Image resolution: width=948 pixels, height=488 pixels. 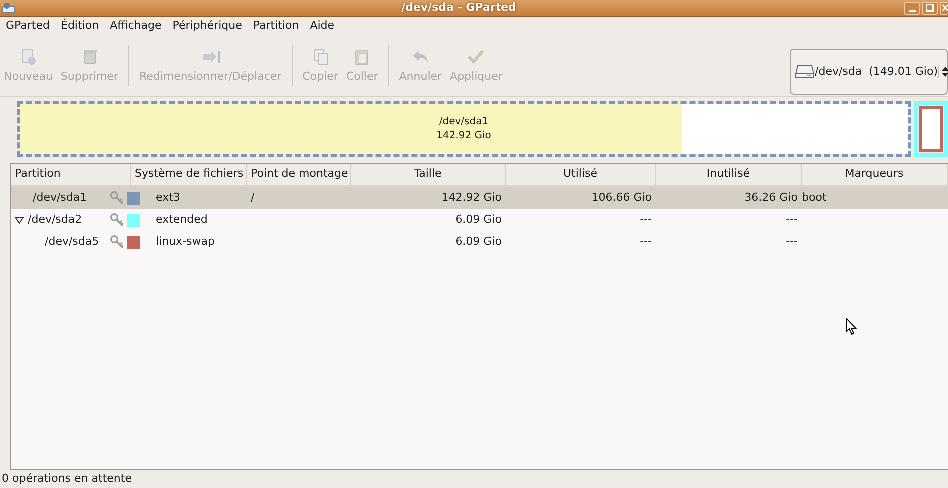 I want to click on table-cell-text: /dev/sda1, so click(x=60, y=198).